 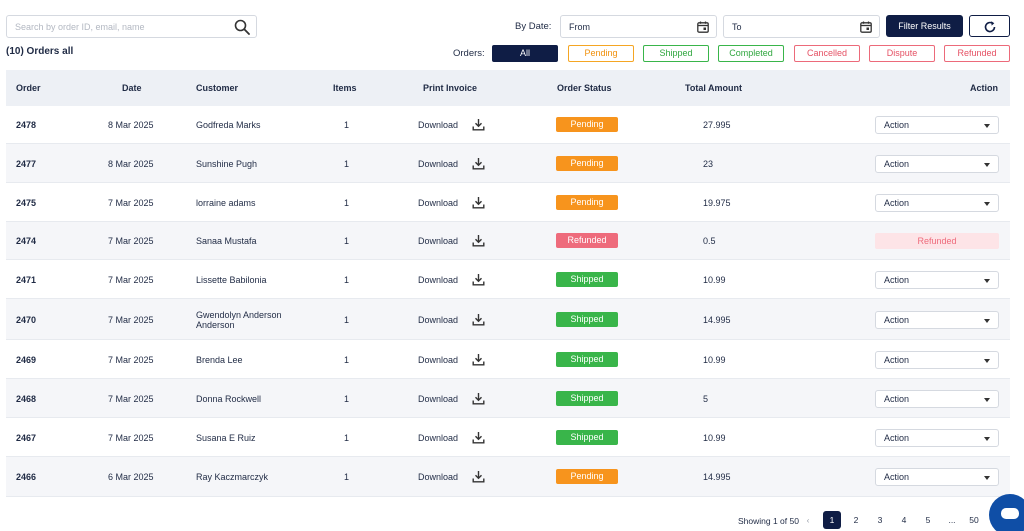 What do you see at coordinates (584, 88) in the screenshot?
I see `column-header-status: Order Status` at bounding box center [584, 88].